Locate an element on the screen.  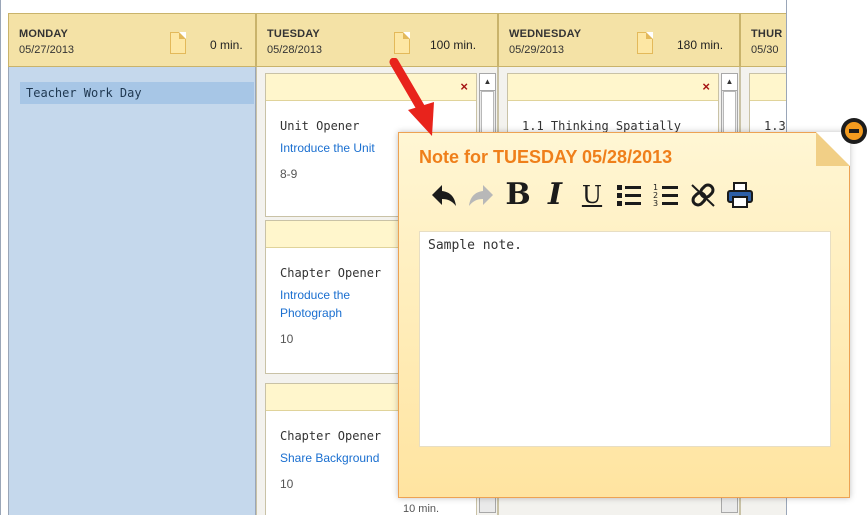
minimize-inner is located at coordinates (854, 131).